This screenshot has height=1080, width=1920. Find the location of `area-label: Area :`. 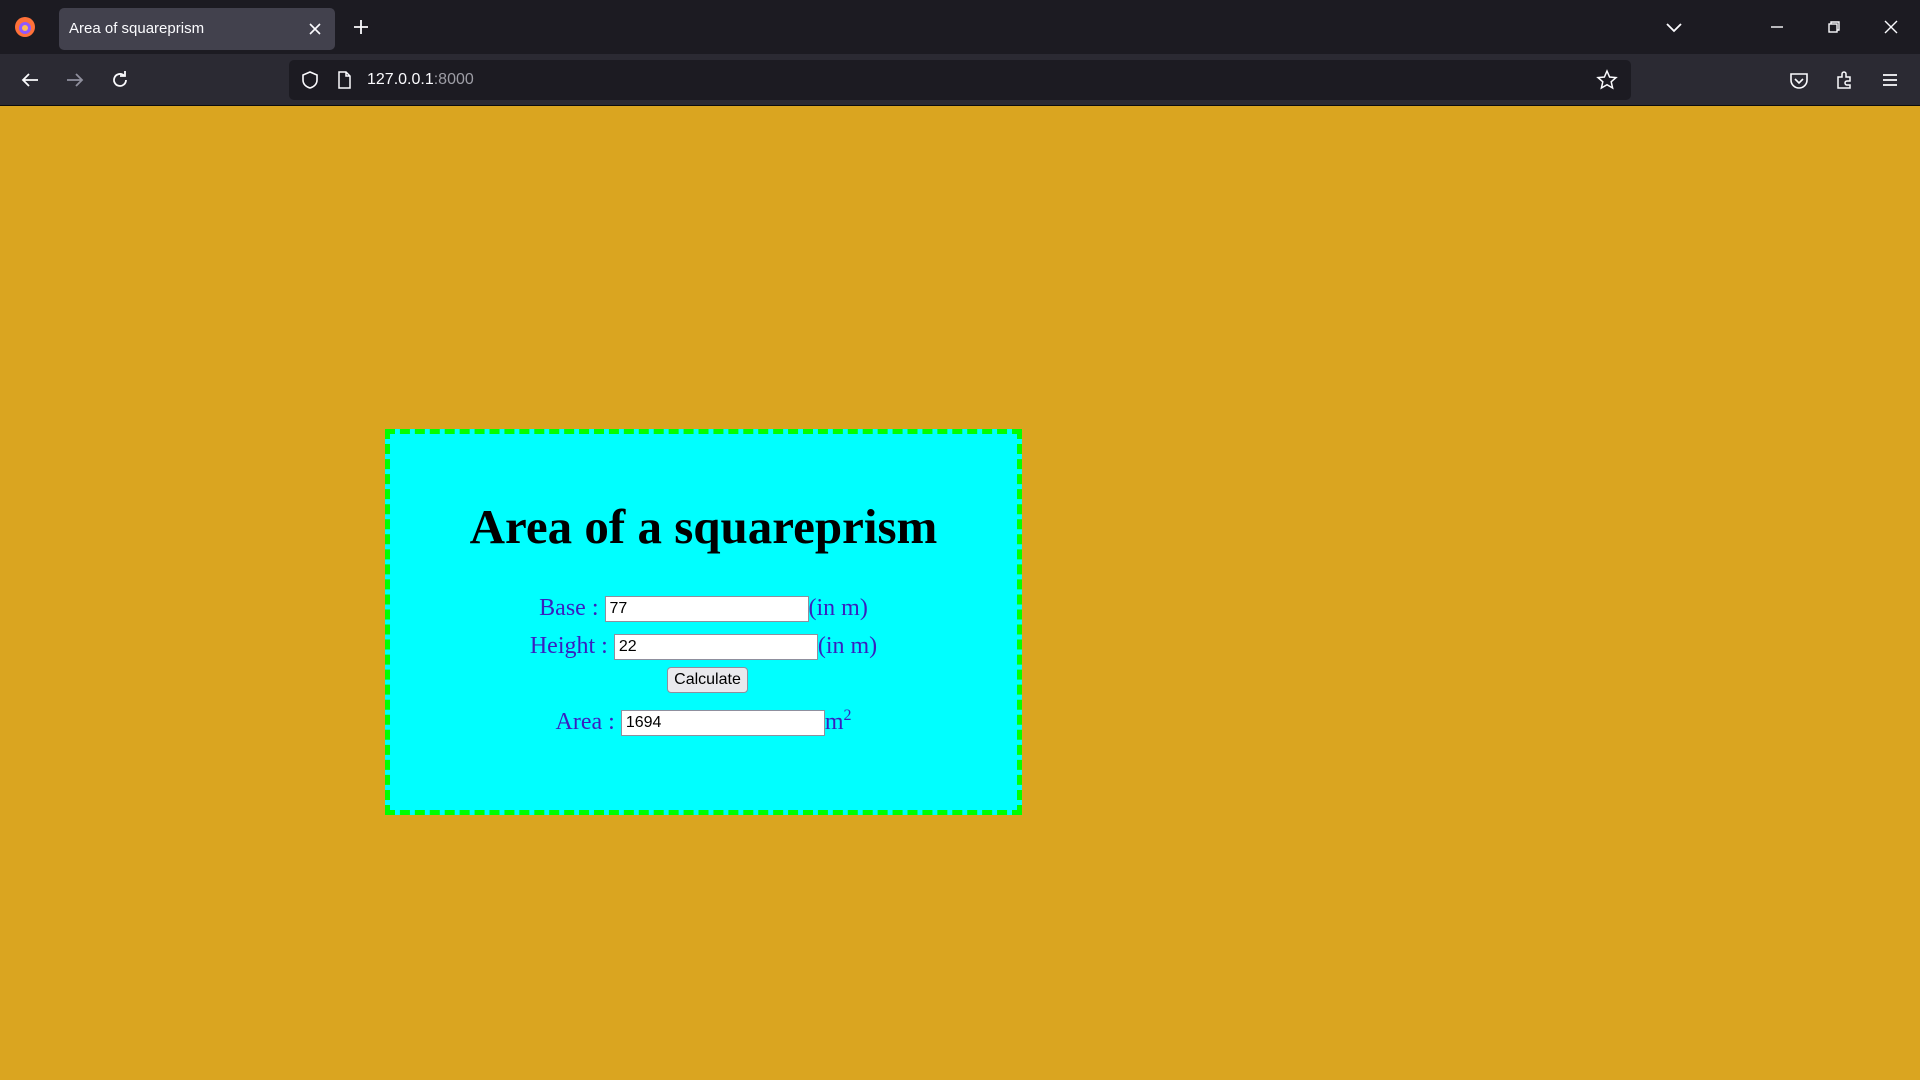

area-label: Area : is located at coordinates (585, 722).